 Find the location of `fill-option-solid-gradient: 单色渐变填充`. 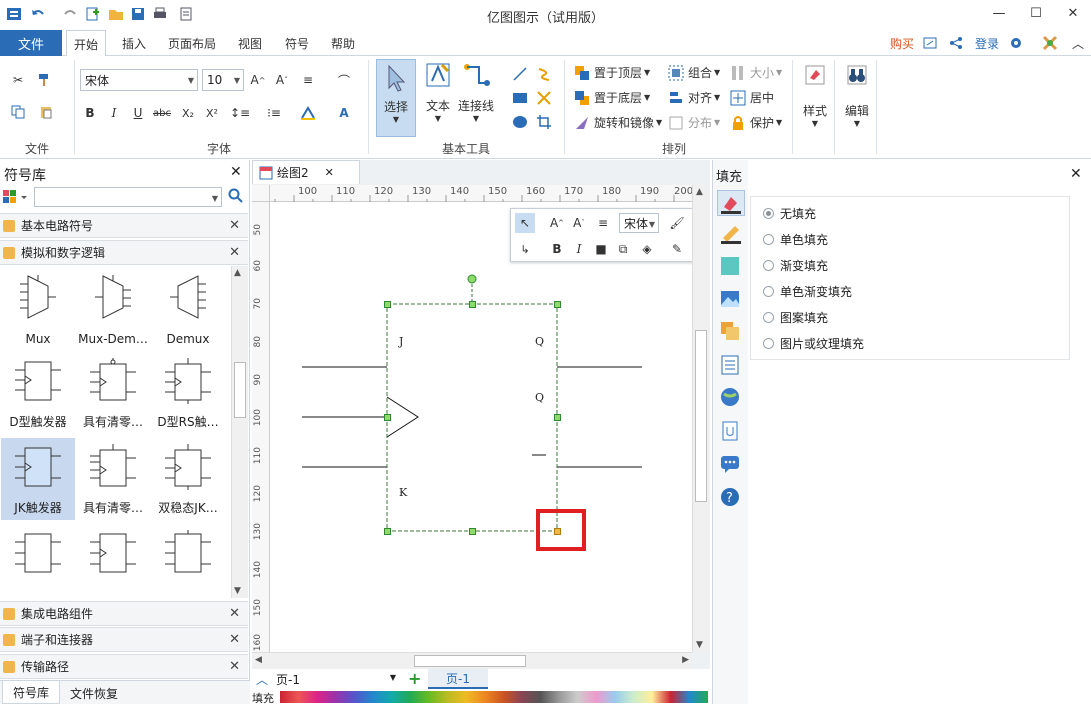

fill-option-solid-gradient: 单色渐变填充 is located at coordinates (807, 291).